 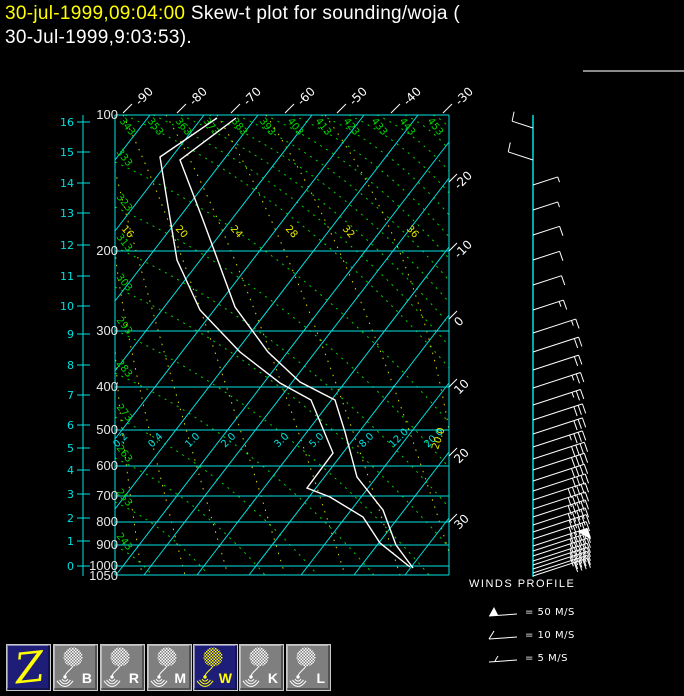 What do you see at coordinates (75, 667) in the screenshot?
I see `toolbar-button-b: B` at bounding box center [75, 667].